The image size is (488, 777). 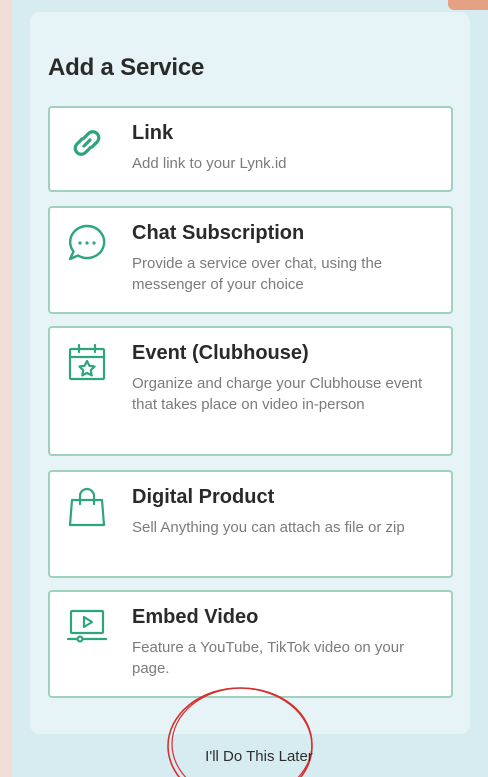 I want to click on service-name: Chat Subscription, so click(x=218, y=233).